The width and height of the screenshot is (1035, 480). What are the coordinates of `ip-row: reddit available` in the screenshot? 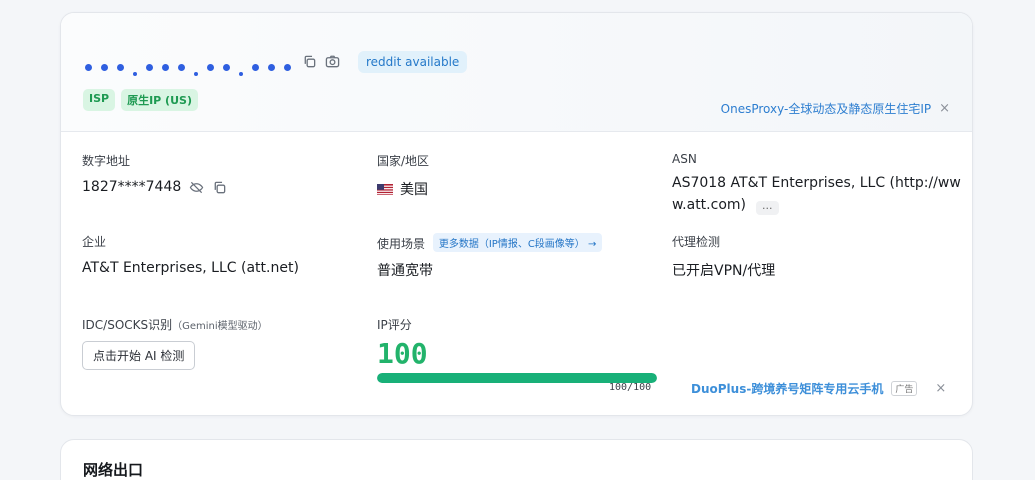 It's located at (276, 61).